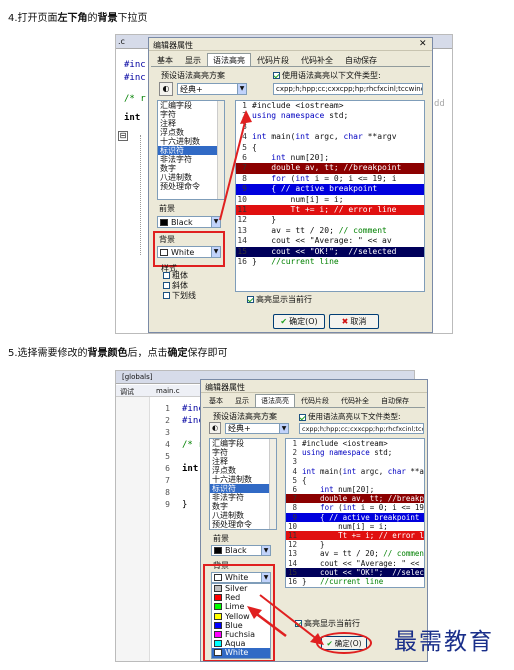  Describe the element at coordinates (299, 321) in the screenshot. I see `ok-button: ✔ 确定(O)` at that location.